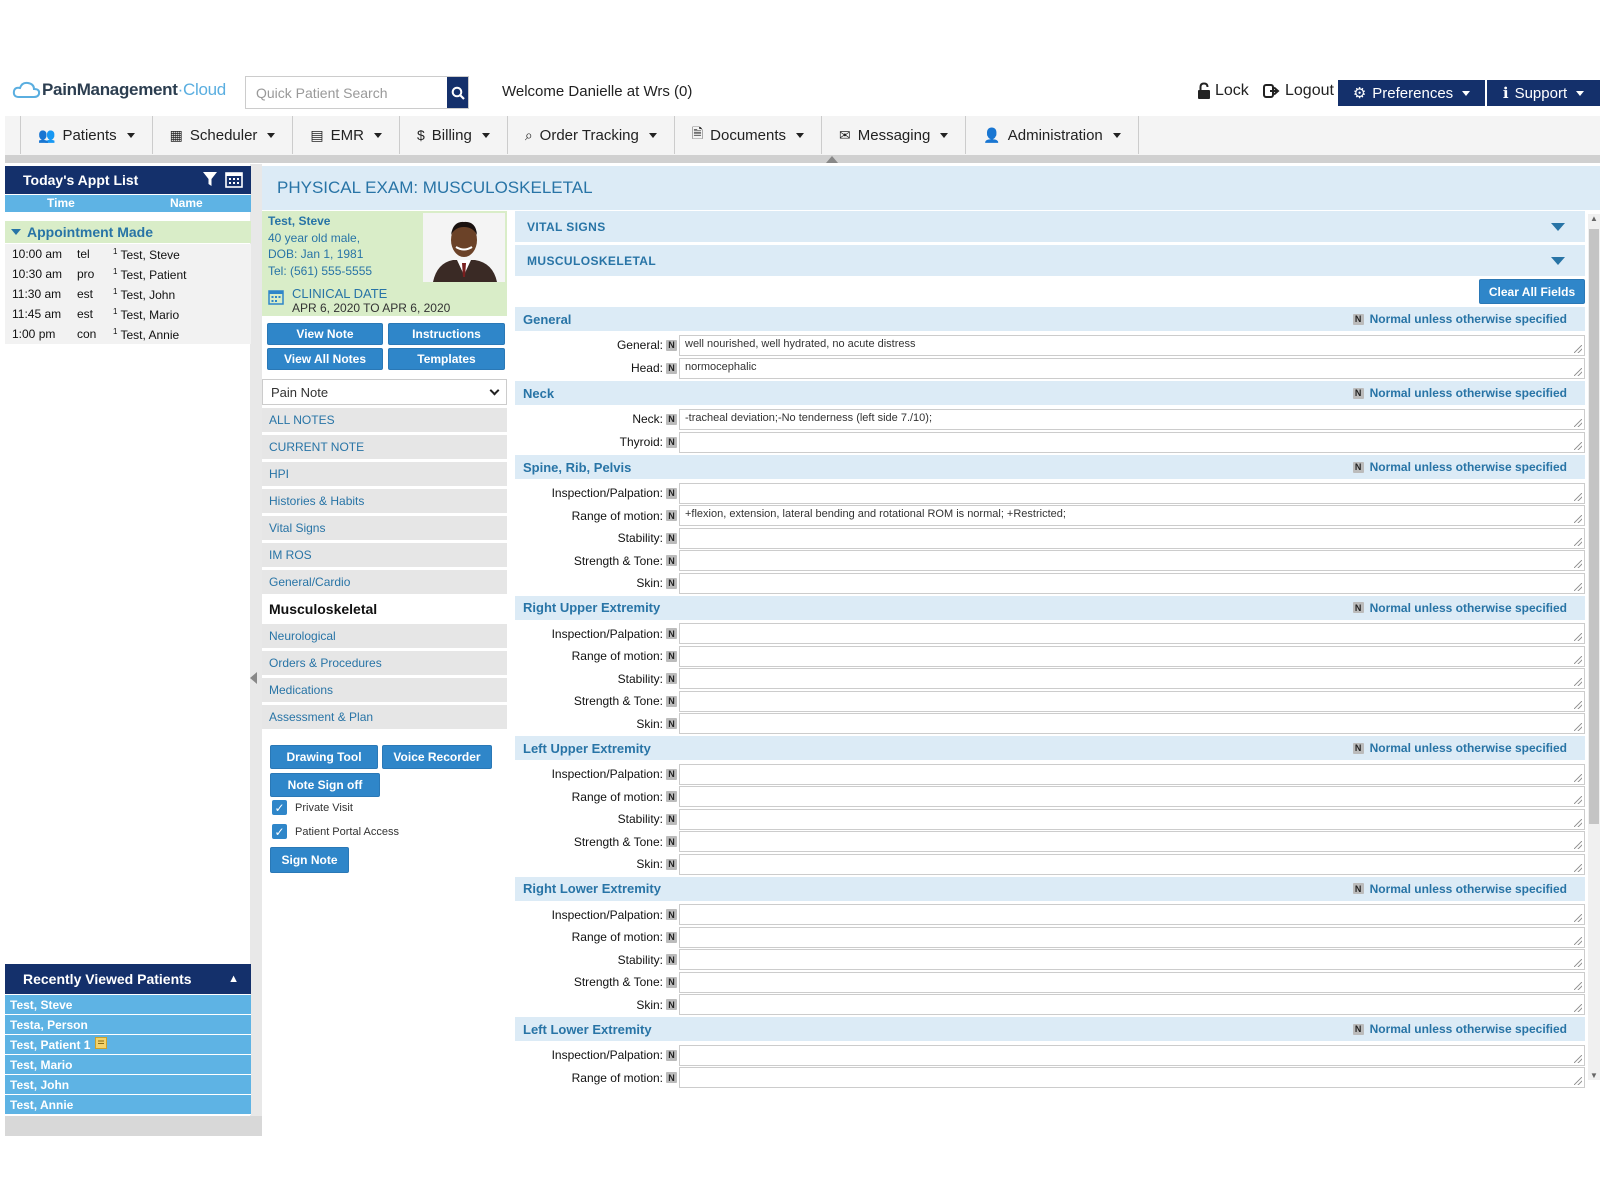 This screenshot has height=1200, width=1600. I want to click on note-nav-orders-procedures: Orders & Procedures, so click(384, 663).